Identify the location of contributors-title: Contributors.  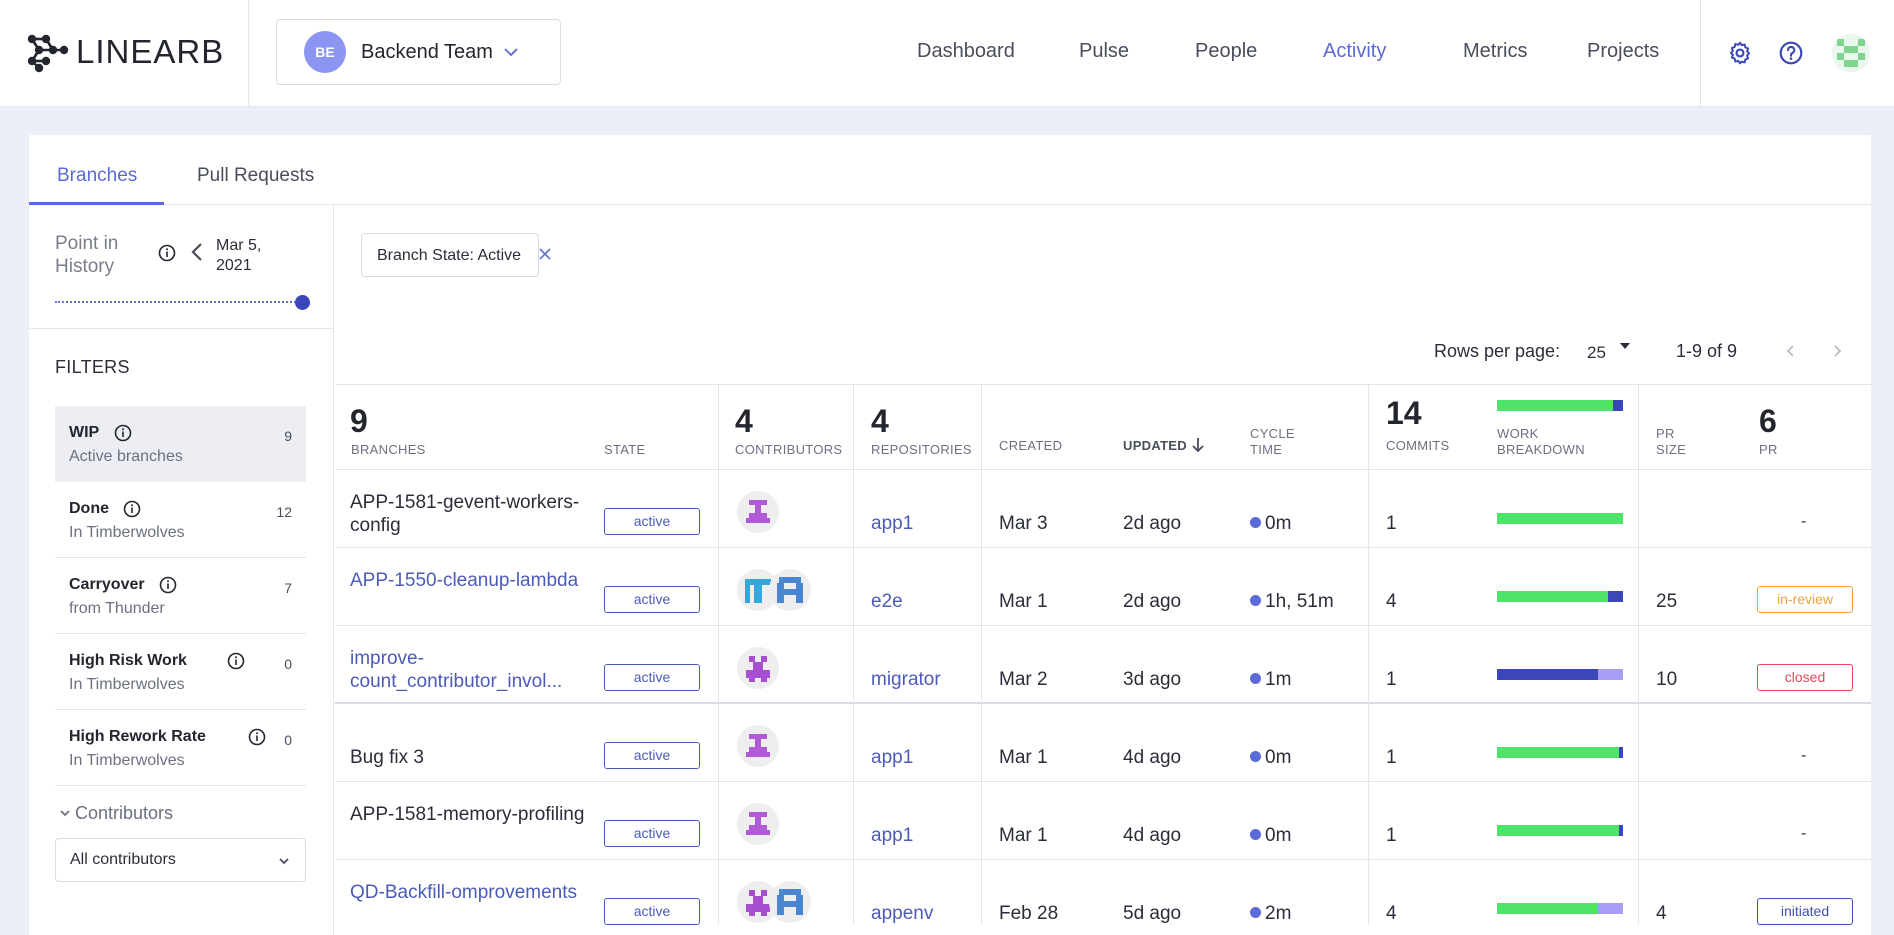
(124, 813).